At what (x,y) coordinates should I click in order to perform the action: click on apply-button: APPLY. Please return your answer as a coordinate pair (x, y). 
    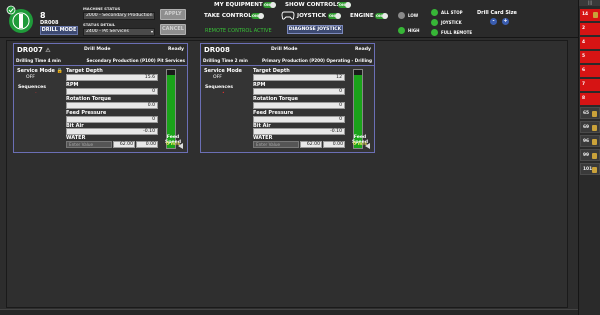
    Looking at the image, I should click on (173, 14).